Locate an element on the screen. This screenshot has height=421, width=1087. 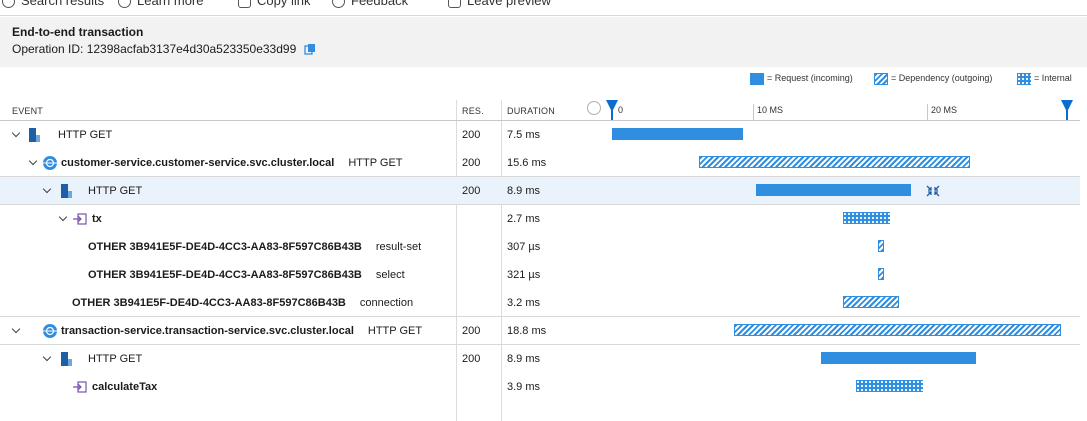
legend-request: = Request (incoming) is located at coordinates (810, 78).